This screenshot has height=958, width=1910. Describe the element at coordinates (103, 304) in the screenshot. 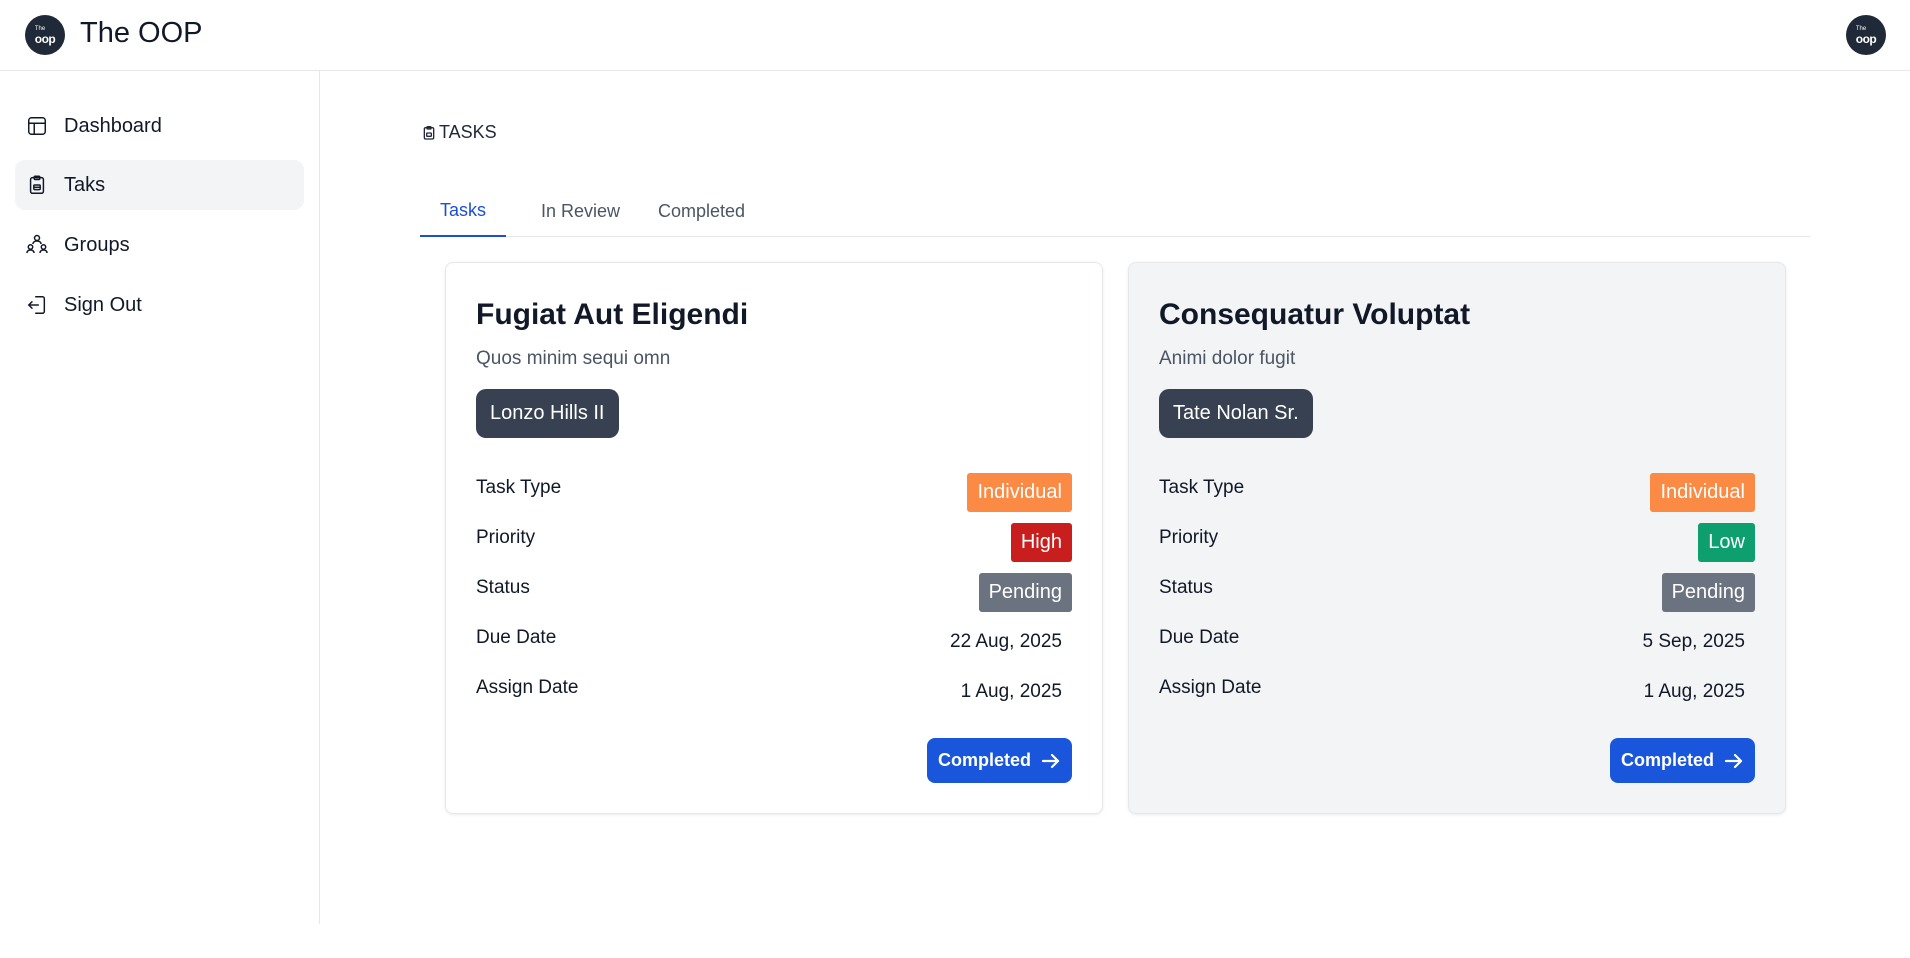

I see `sidebar-item-label: Sign Out` at that location.